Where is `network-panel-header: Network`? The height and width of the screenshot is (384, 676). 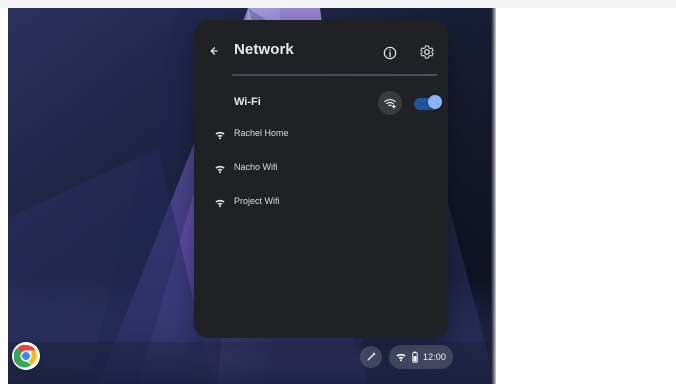
network-panel-header: Network is located at coordinates (321, 47).